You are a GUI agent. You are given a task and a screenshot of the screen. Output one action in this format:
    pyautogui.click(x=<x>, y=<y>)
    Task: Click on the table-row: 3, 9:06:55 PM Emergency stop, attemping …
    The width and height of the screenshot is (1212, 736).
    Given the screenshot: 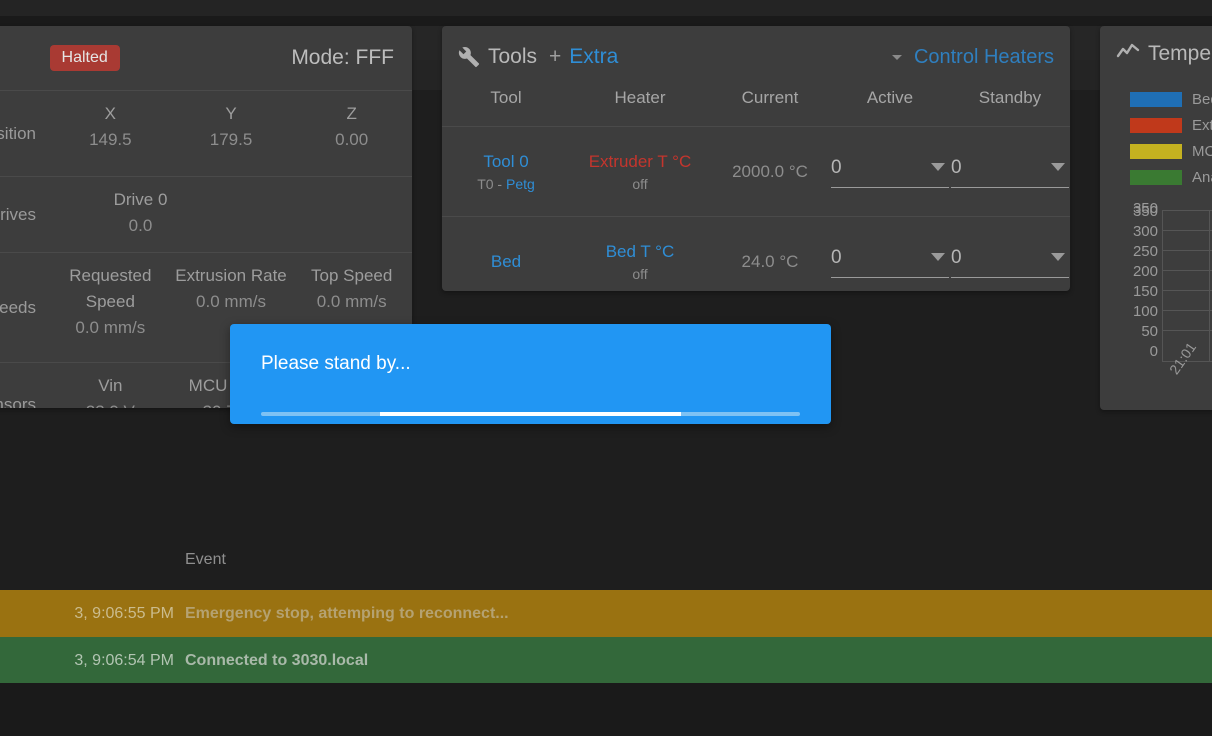 What is the action you would take?
    pyautogui.click(x=606, y=613)
    